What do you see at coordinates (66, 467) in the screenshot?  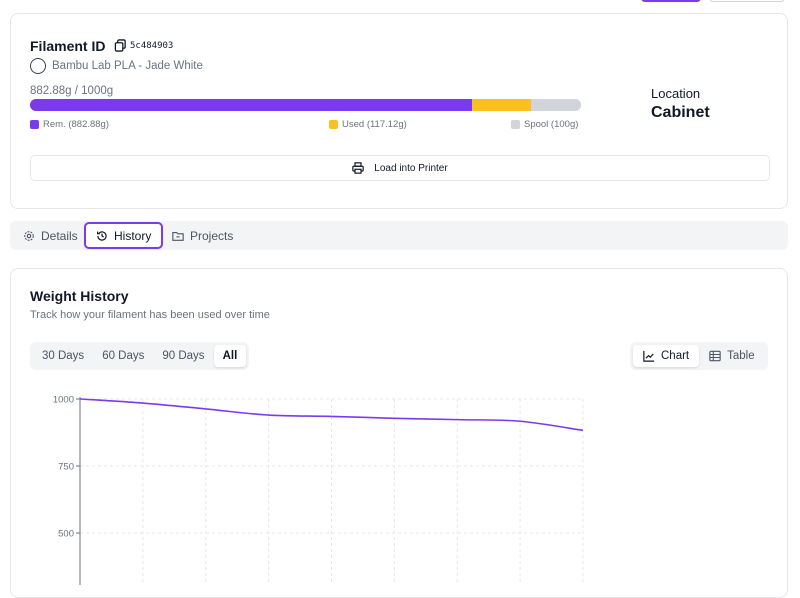 I see `y-tick-label: 750` at bounding box center [66, 467].